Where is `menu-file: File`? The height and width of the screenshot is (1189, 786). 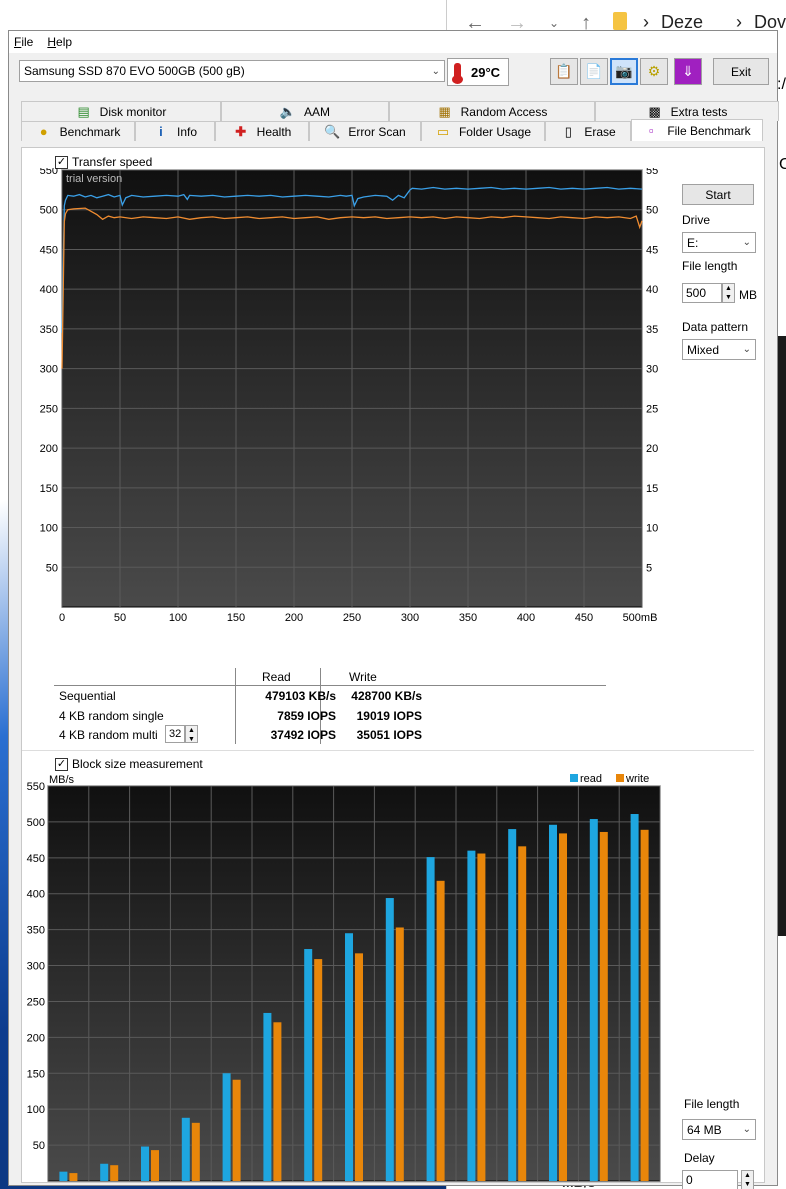 menu-file: File is located at coordinates (23, 42).